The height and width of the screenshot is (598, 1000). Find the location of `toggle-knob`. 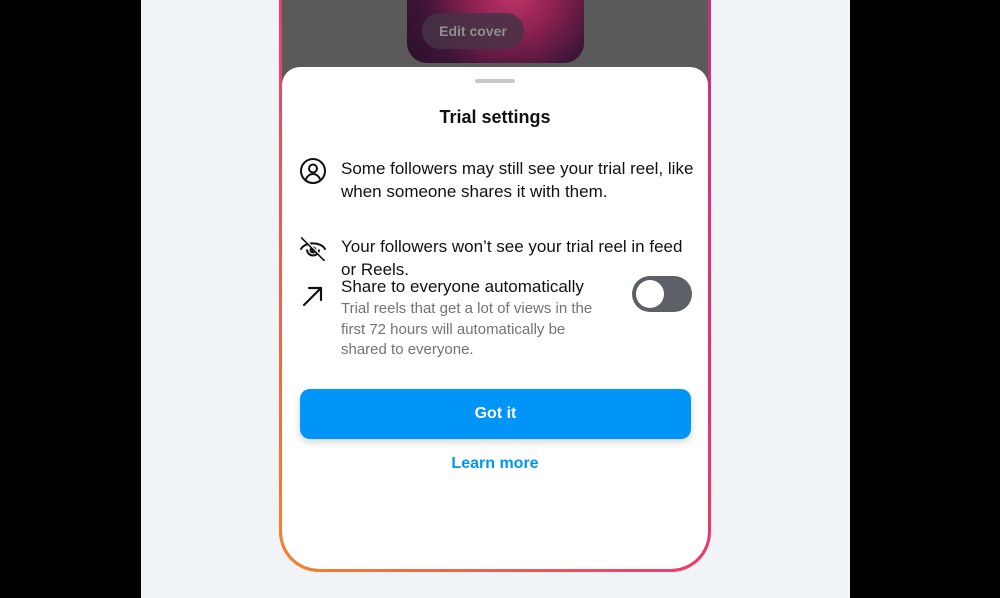

toggle-knob is located at coordinates (650, 294).